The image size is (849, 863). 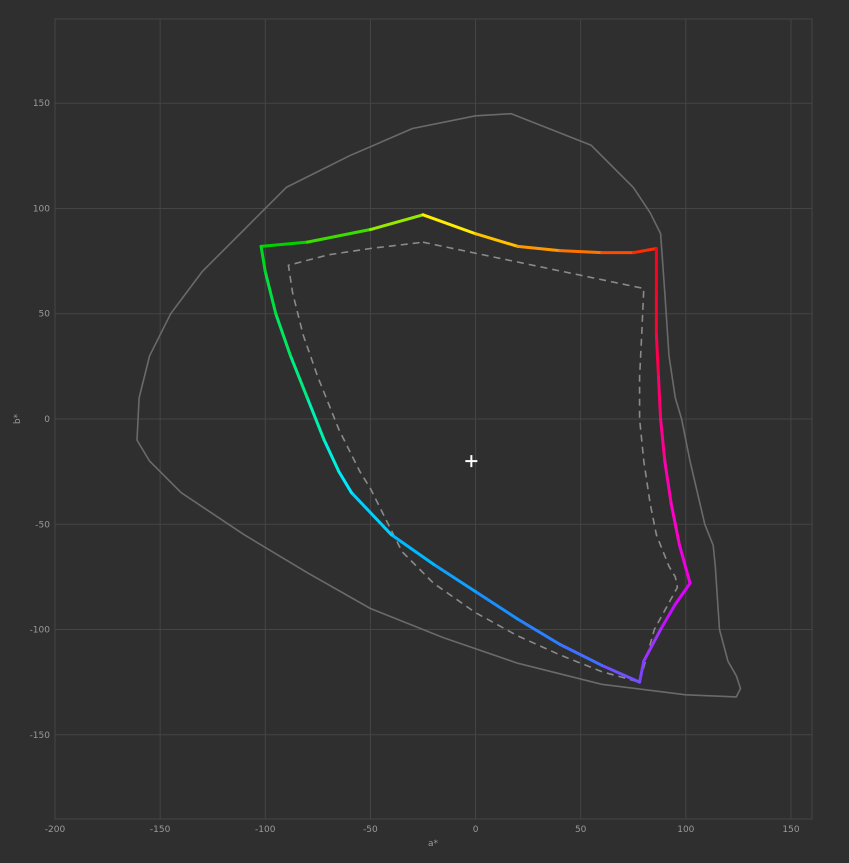 I want to click on x-tick-label: -150, so click(x=160, y=830).